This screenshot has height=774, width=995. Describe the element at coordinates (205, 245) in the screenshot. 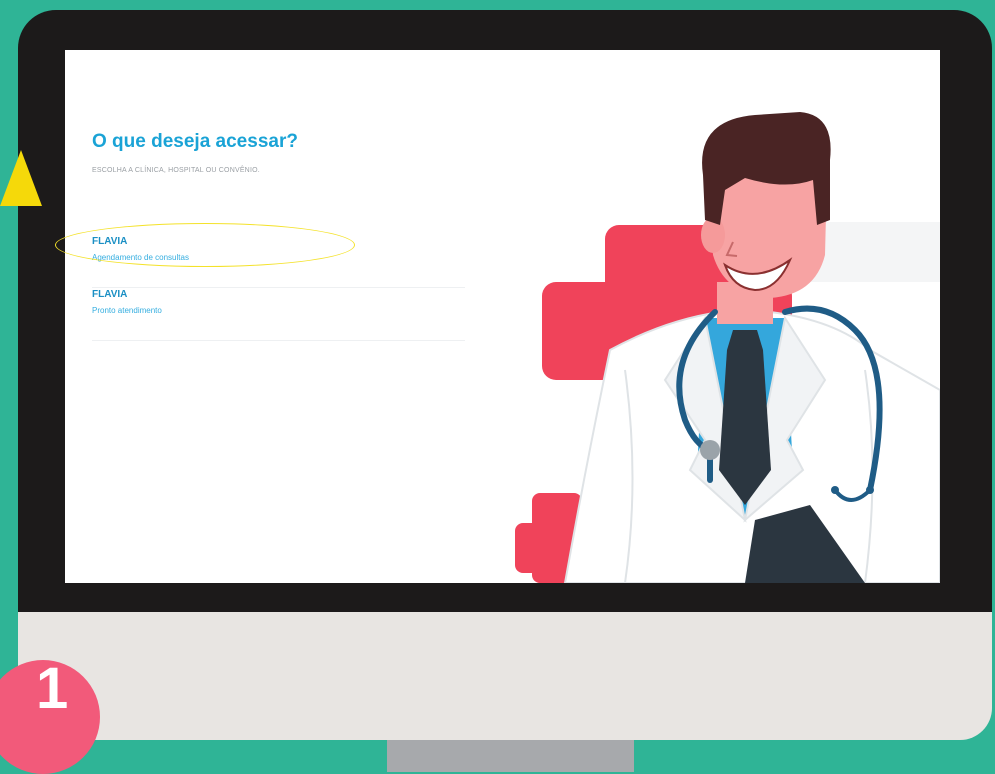

I see `highlight-ellipse` at that location.